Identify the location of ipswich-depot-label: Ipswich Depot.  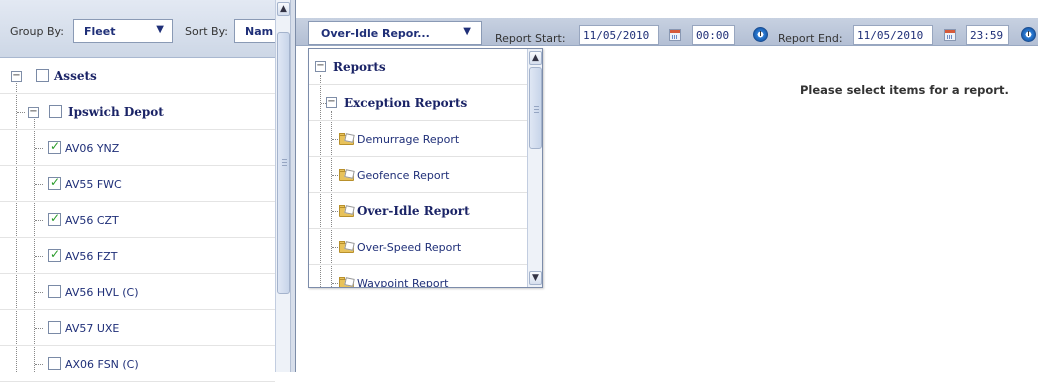
(116, 112).